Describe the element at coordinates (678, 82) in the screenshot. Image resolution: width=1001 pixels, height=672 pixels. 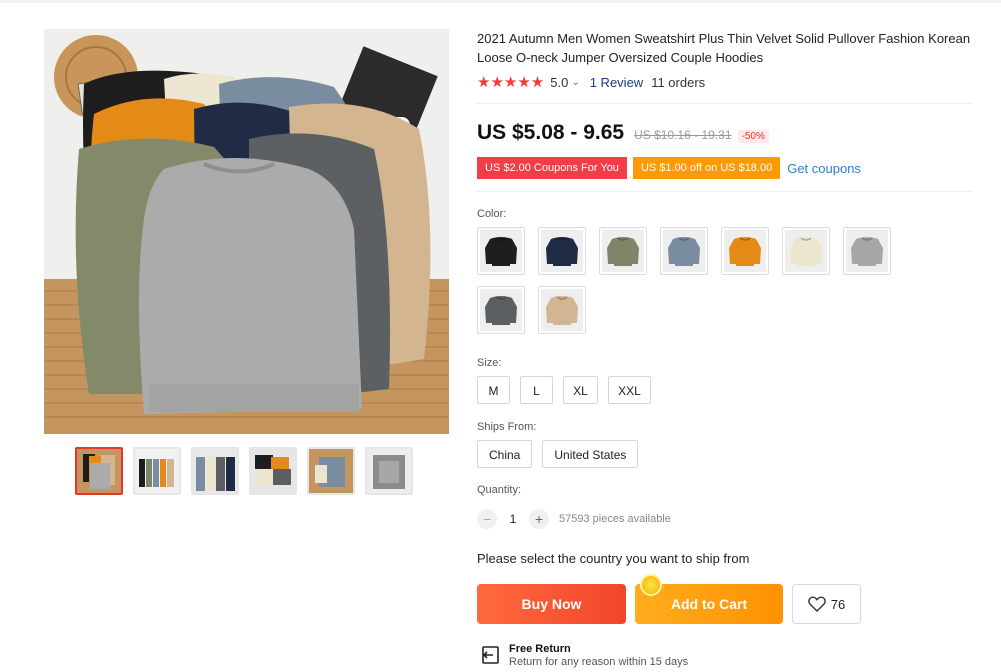
I see `orders-count: 11 orders` at that location.